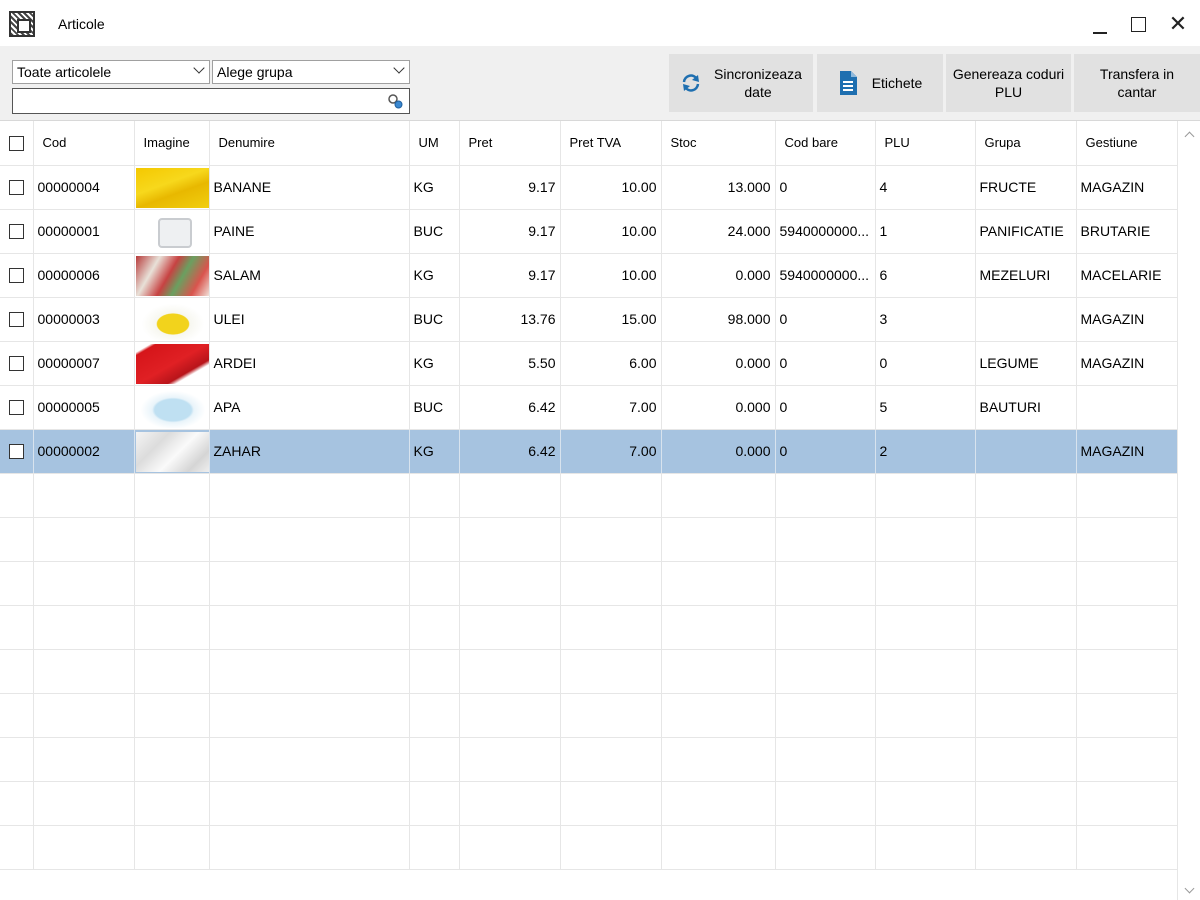 Image resolution: width=1200 pixels, height=900 pixels. Describe the element at coordinates (1026, 143) in the screenshot. I see `column-header-grupa: Grupa` at that location.